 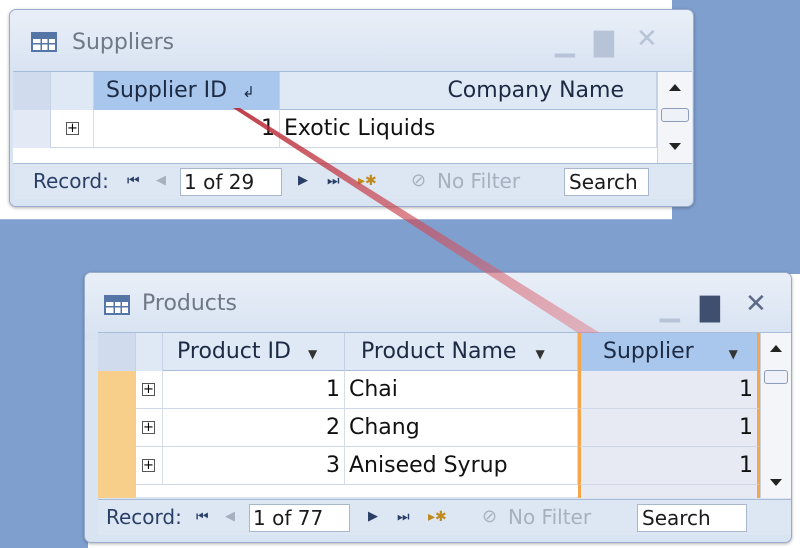 I want to click on column-header-supplier: Supplier ▼, so click(x=669, y=352).